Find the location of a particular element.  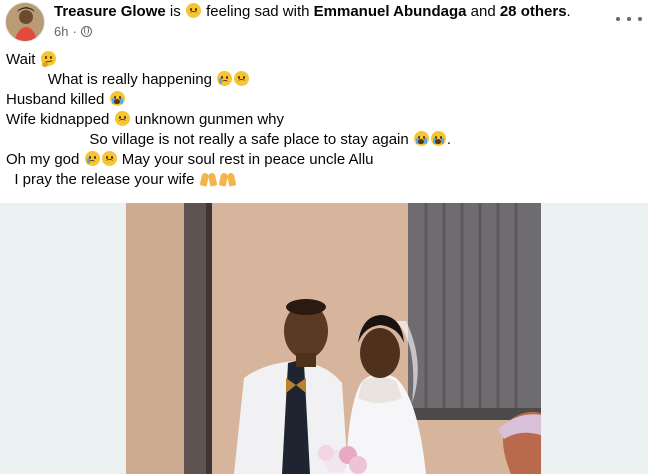

feeling-prefix: is is located at coordinates (175, 11).